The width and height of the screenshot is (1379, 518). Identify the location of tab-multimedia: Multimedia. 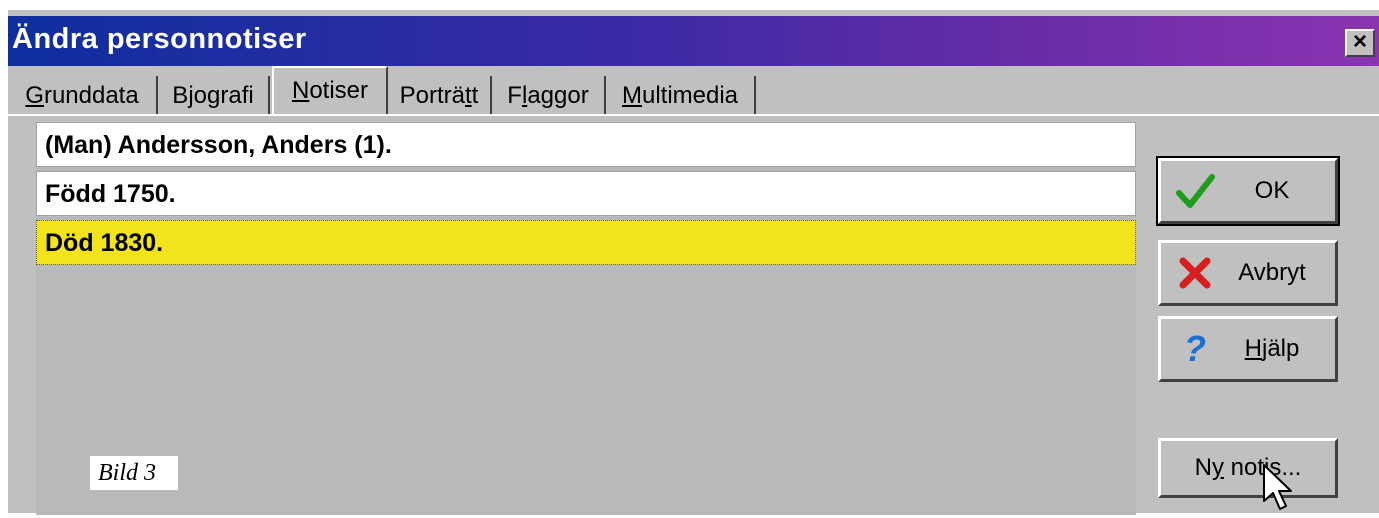
(681, 96).